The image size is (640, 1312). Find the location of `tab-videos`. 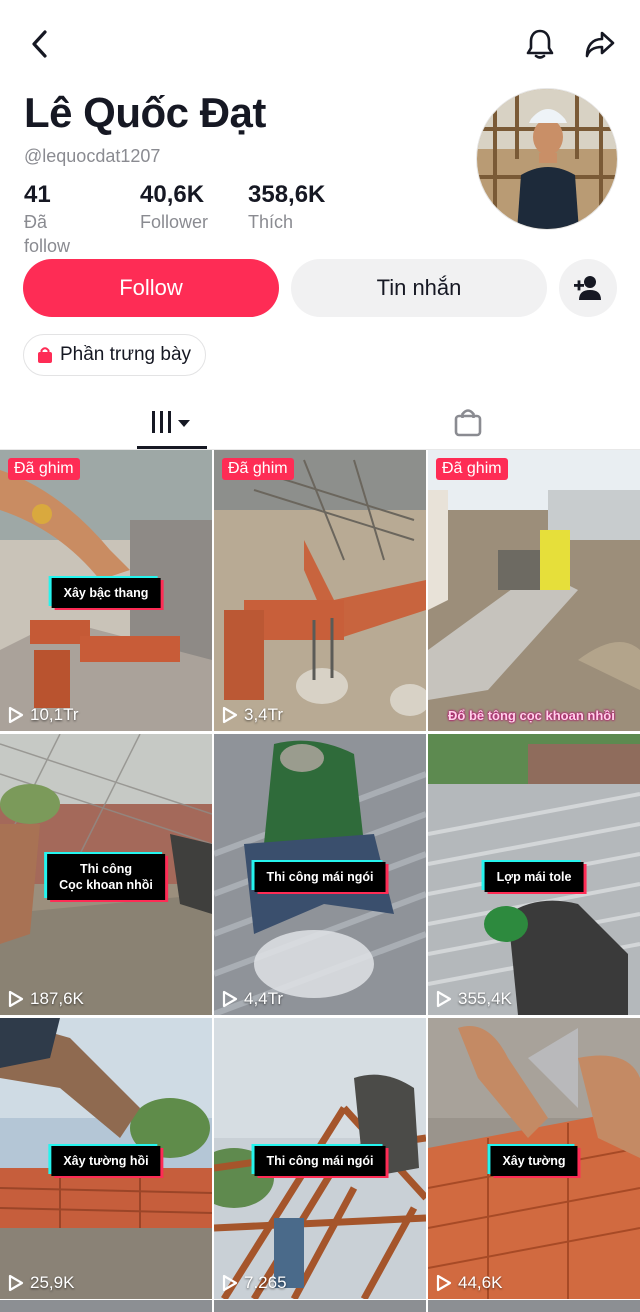

tab-videos is located at coordinates (172, 422).